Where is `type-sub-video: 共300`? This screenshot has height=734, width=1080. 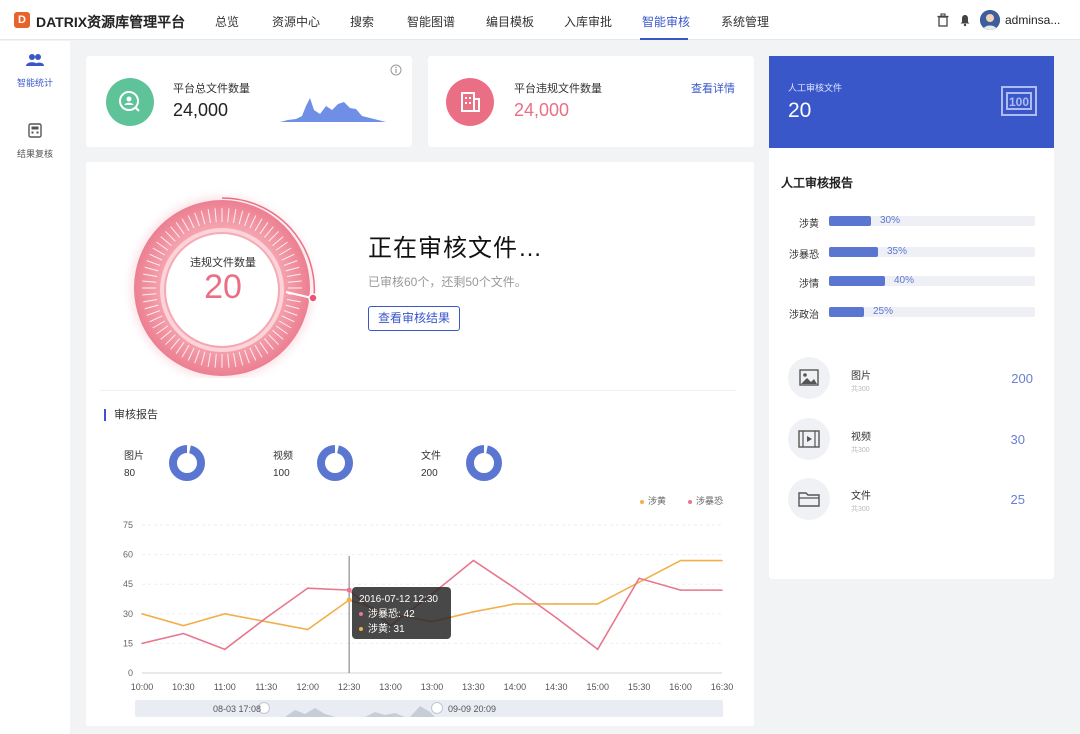
type-sub-video: 共300 is located at coordinates (860, 450).